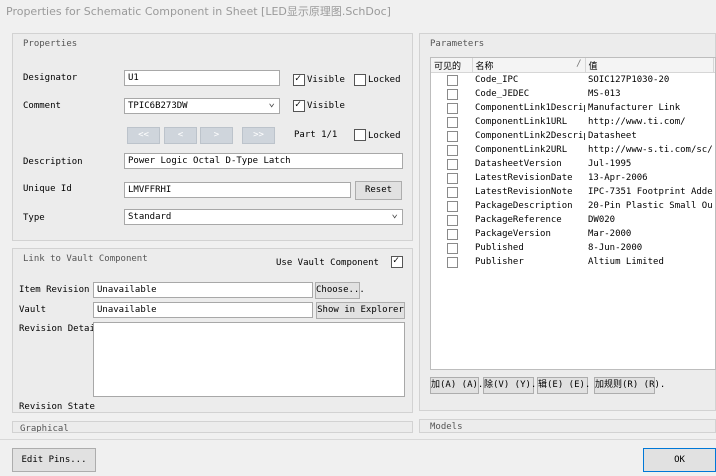 This screenshot has height=476, width=716. Describe the element at coordinates (34, 218) in the screenshot. I see `type-label: Type` at that location.